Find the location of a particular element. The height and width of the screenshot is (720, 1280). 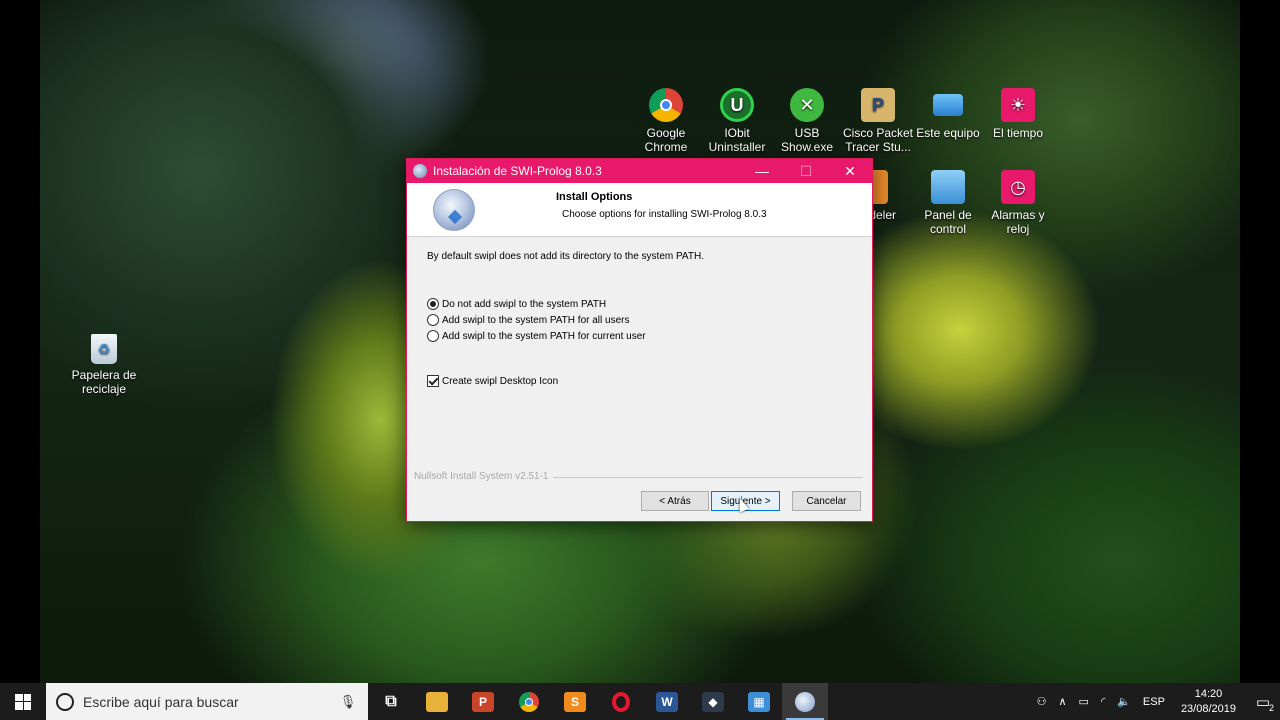

notification-count: 2 is located at coordinates (1271, 708).